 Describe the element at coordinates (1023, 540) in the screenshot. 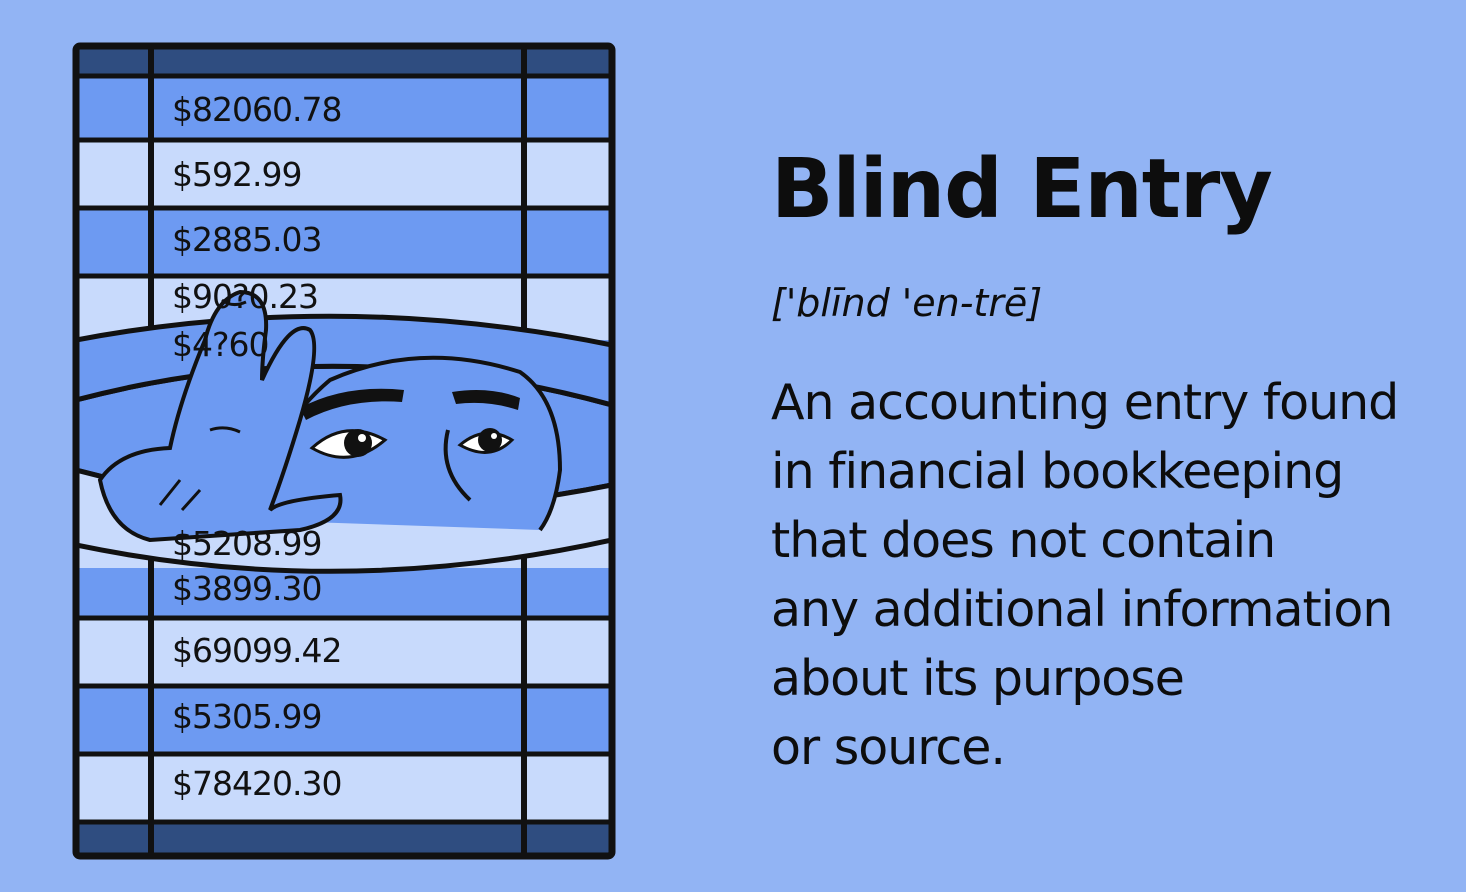

I see `definition-line: that does not contain` at that location.